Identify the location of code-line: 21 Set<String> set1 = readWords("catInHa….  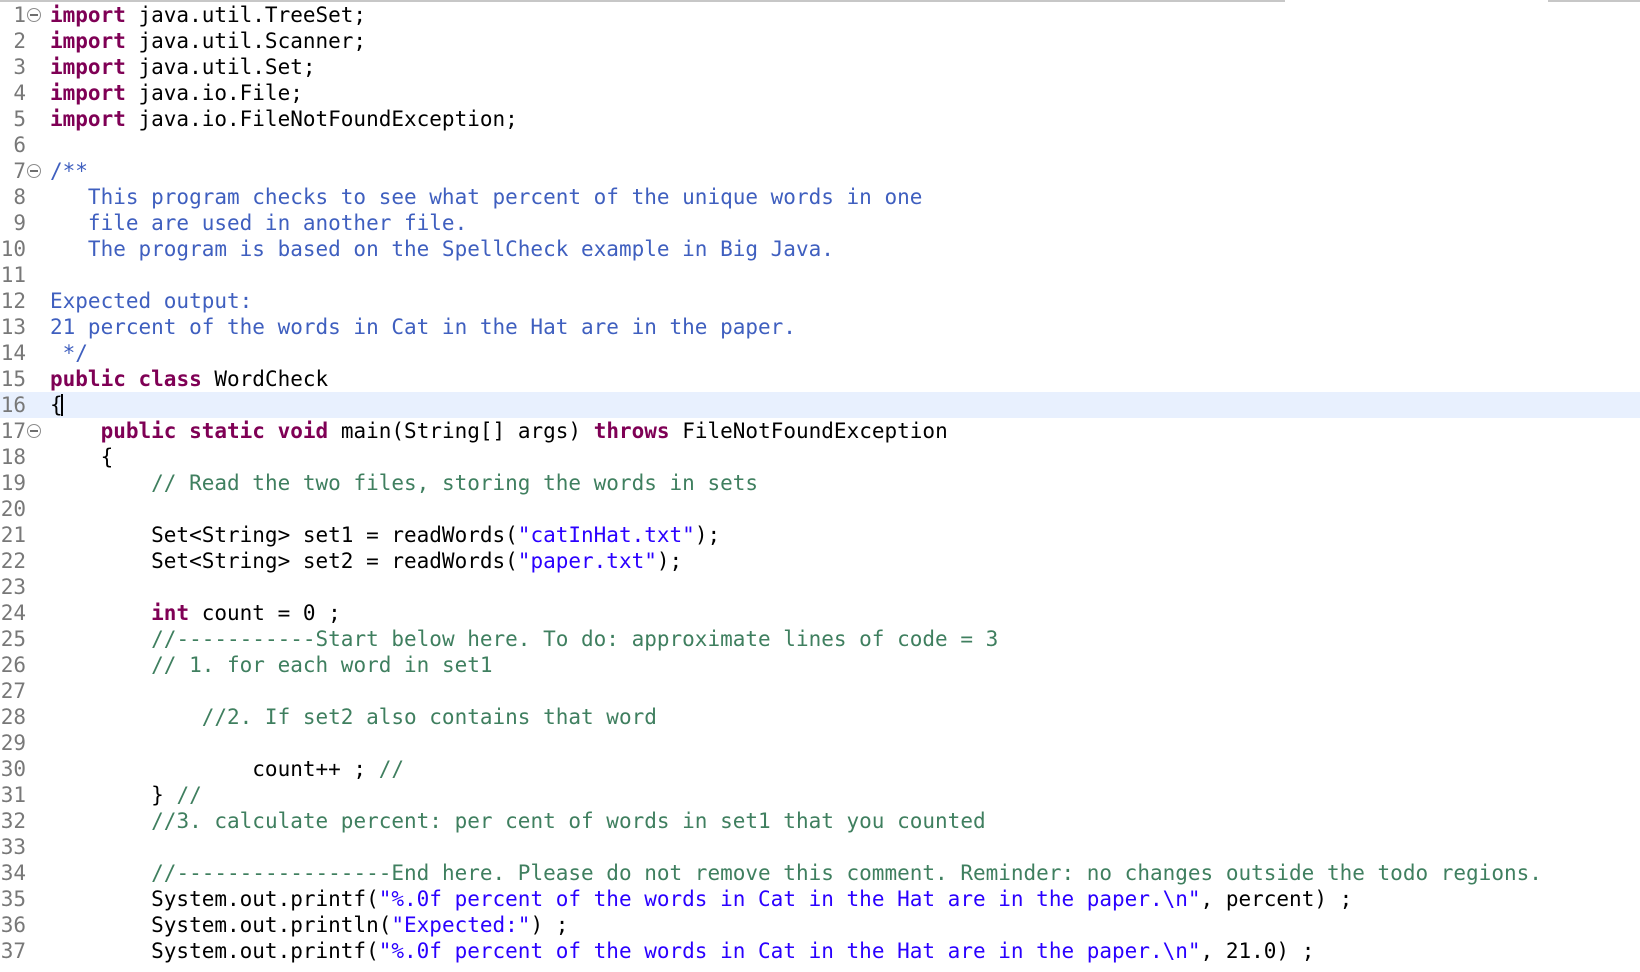
(820, 535).